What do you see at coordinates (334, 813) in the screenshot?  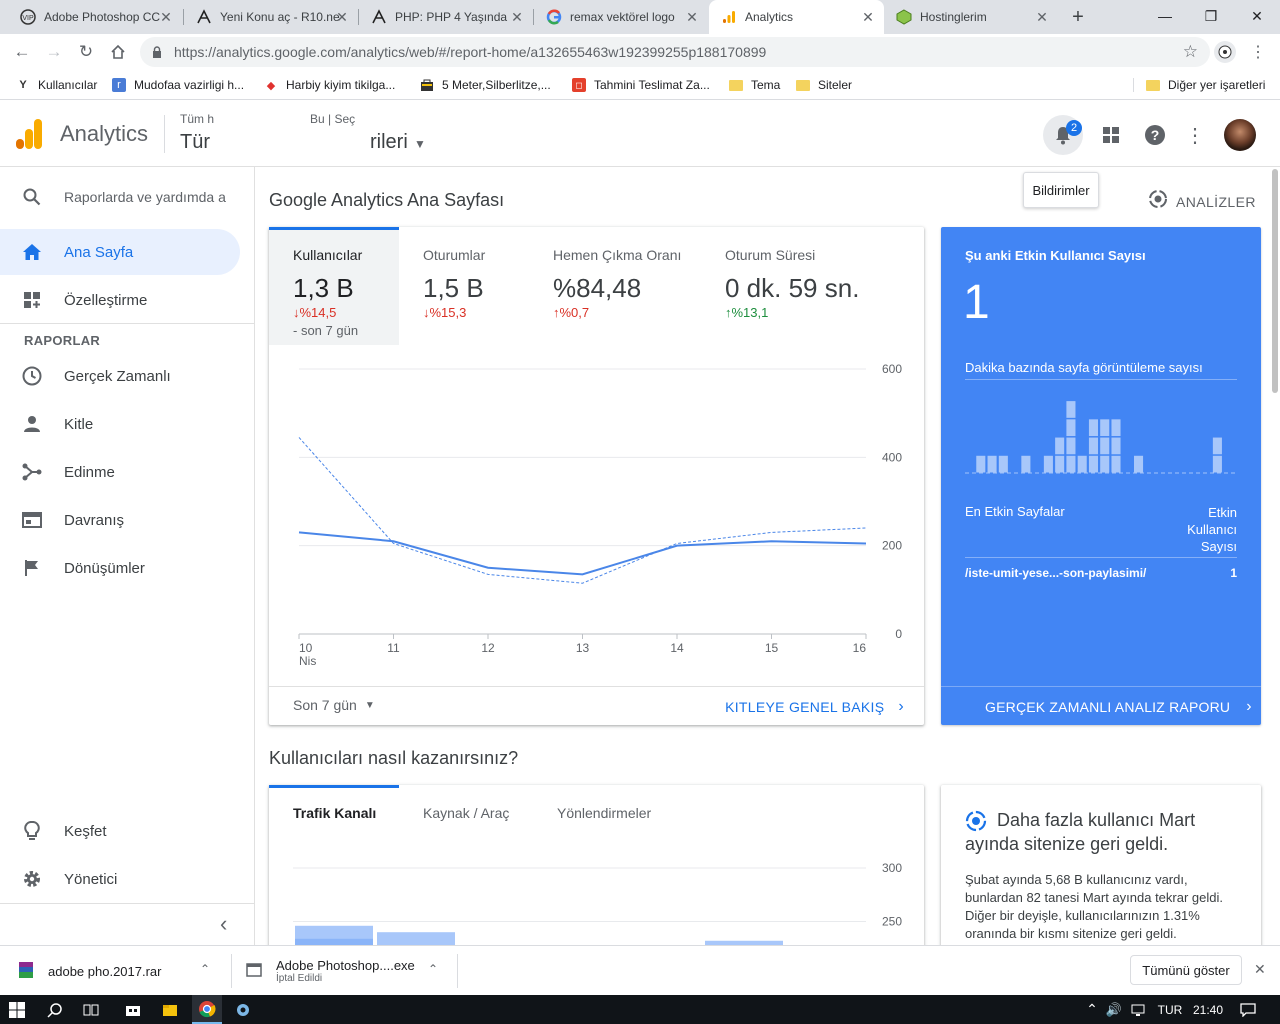 I see `tab-traffic-channel: Trafik Kanalı` at bounding box center [334, 813].